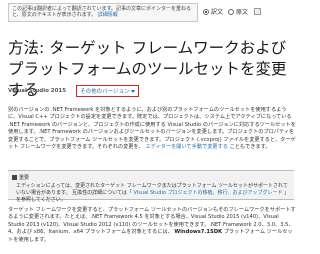 This screenshot has width=320, height=254. What do you see at coordinates (14, 177) in the screenshot?
I see `note-icon` at bounding box center [14, 177].